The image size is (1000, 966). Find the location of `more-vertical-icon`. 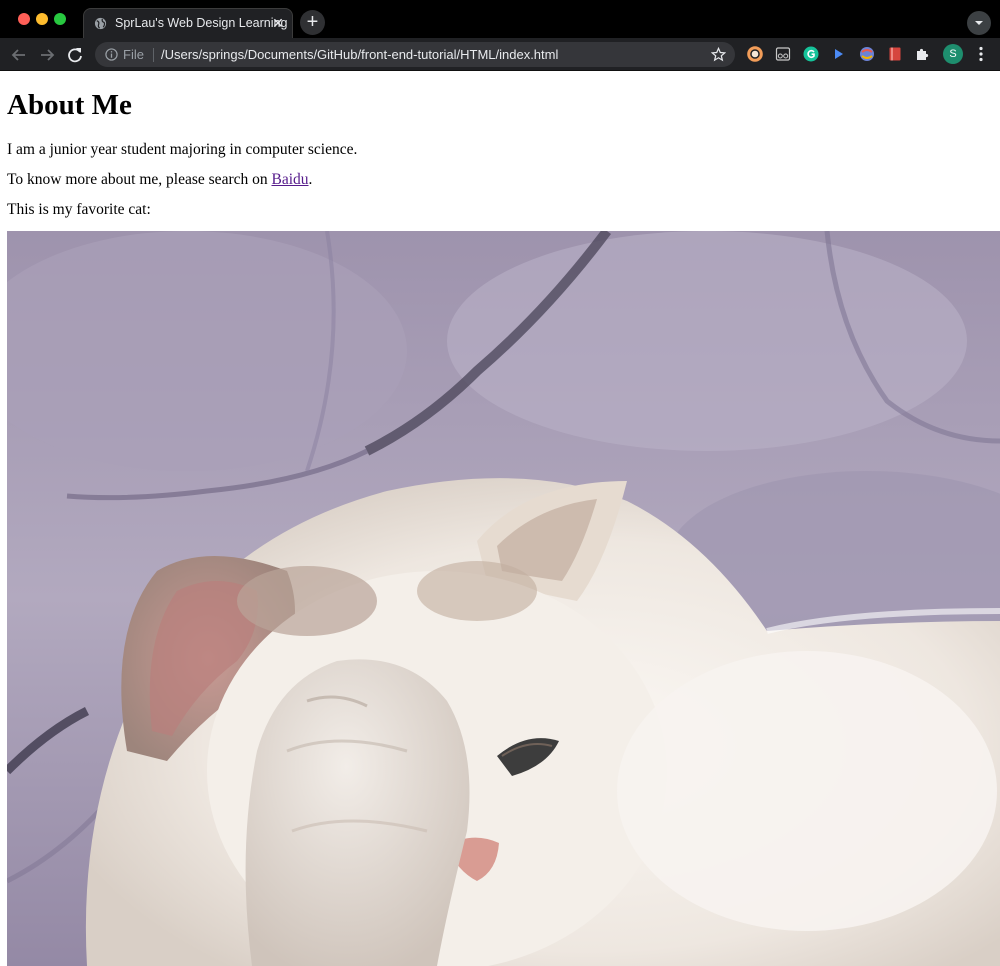

more-vertical-icon is located at coordinates (981, 54).